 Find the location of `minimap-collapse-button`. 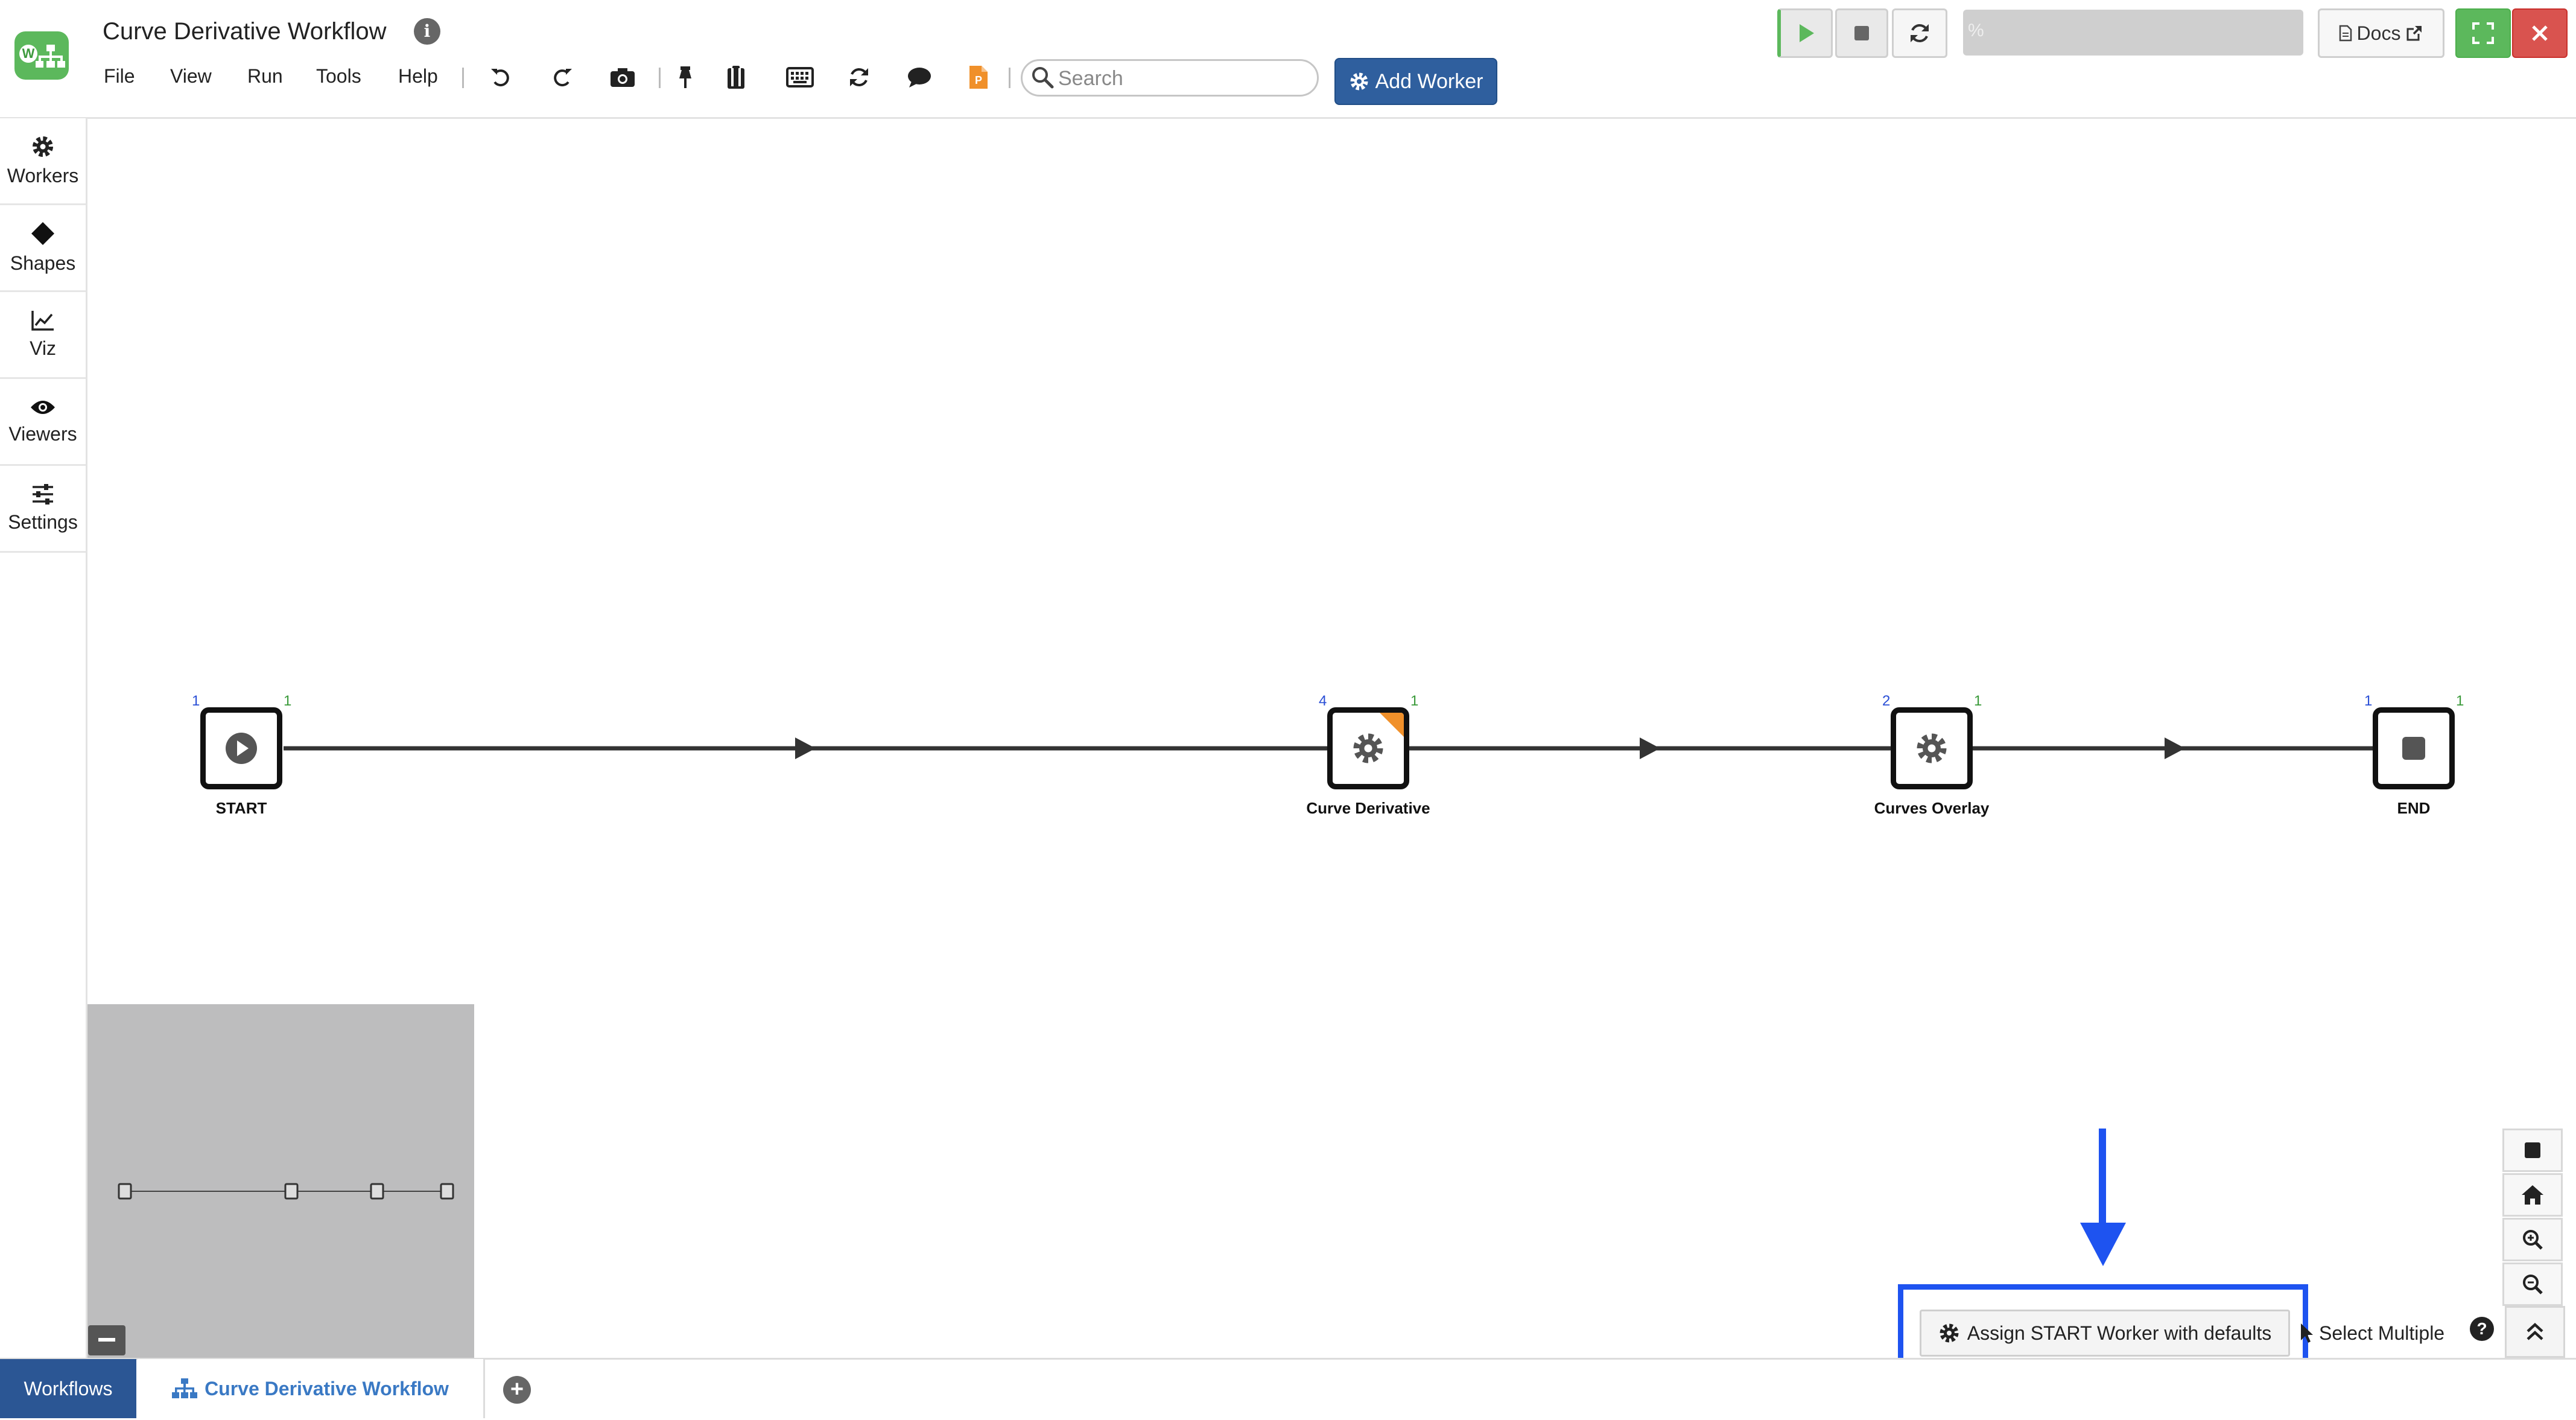

minimap-collapse-button is located at coordinates (106, 1340).